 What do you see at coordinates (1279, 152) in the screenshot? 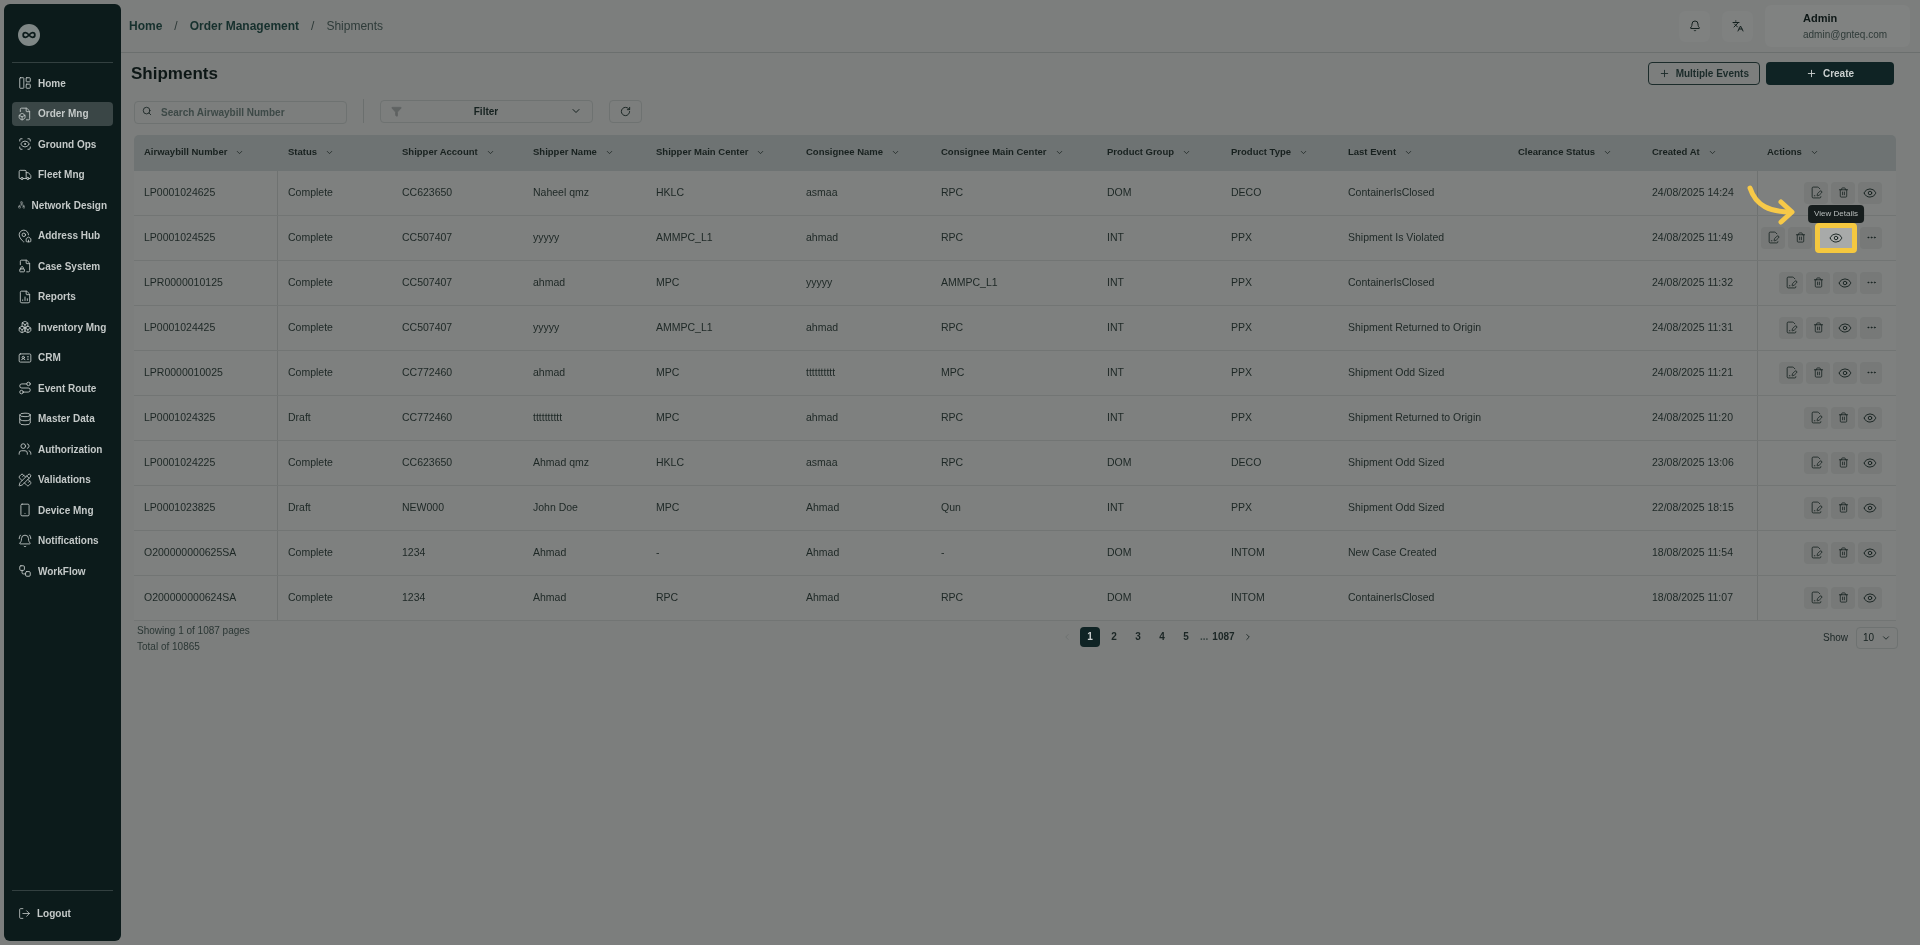
I see `column-header: Product Type` at bounding box center [1279, 152].